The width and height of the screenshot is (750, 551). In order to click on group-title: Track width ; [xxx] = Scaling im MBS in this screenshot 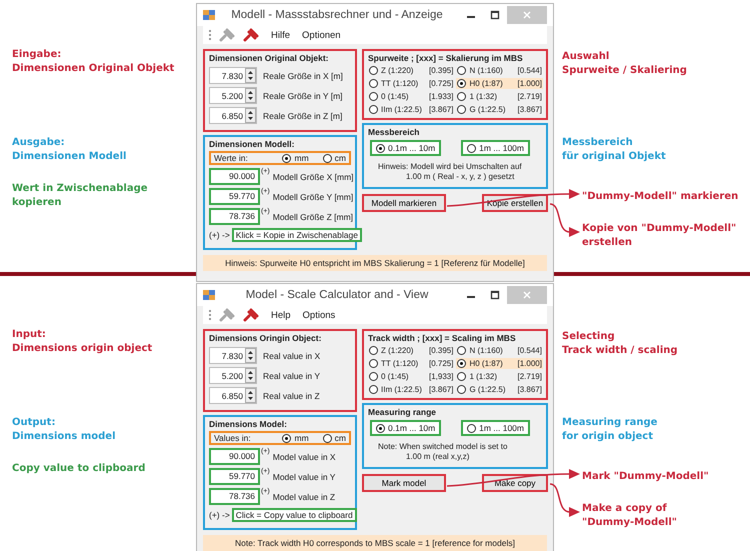, I will do `click(442, 338)`.